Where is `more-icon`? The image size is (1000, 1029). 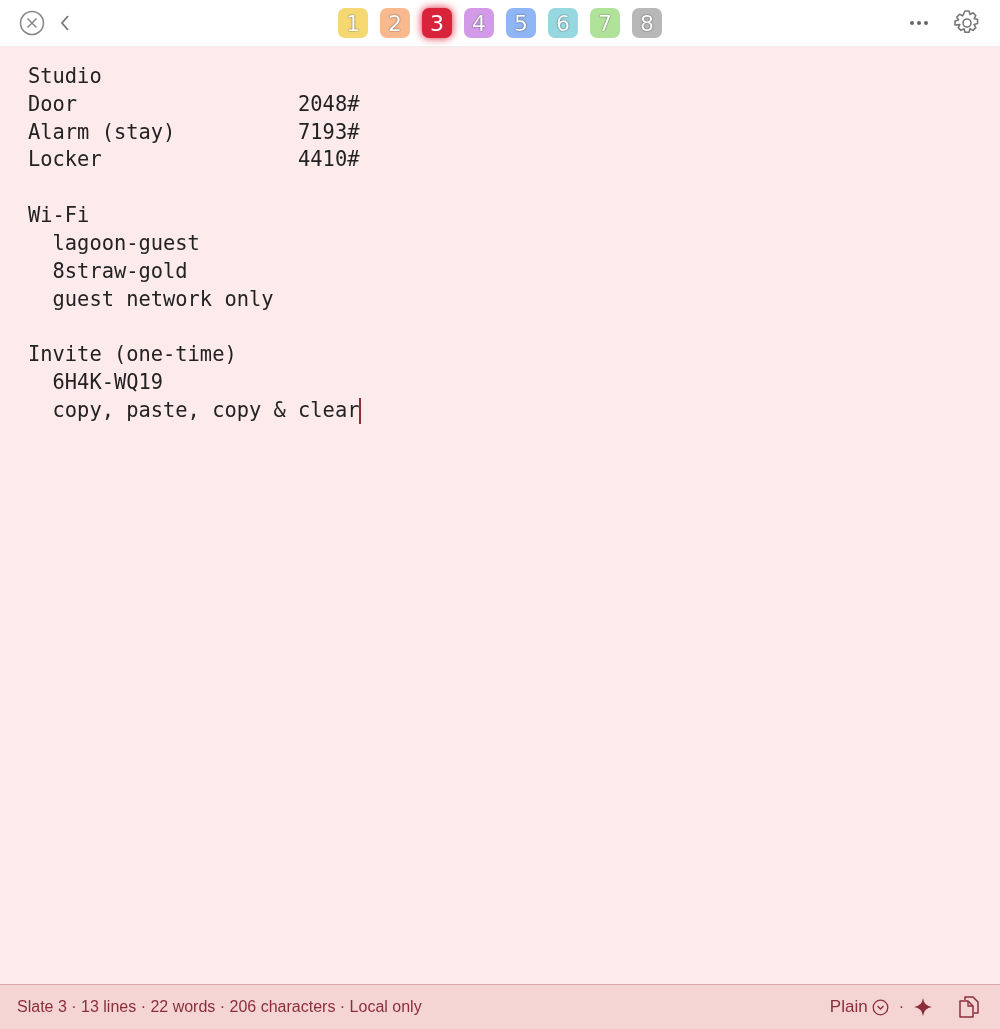 more-icon is located at coordinates (919, 23).